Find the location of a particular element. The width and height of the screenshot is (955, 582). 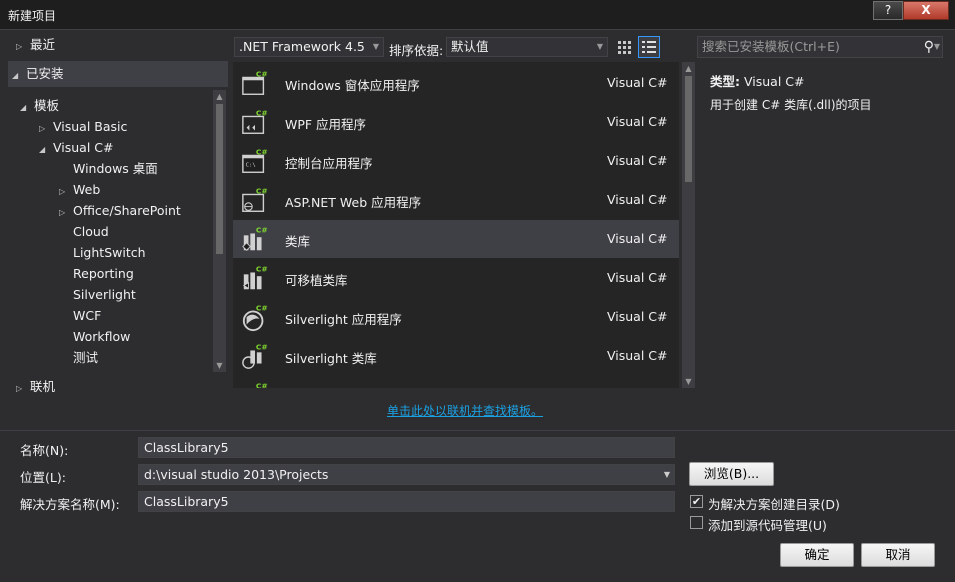

window-form-icon: C# is located at coordinates (255, 82).